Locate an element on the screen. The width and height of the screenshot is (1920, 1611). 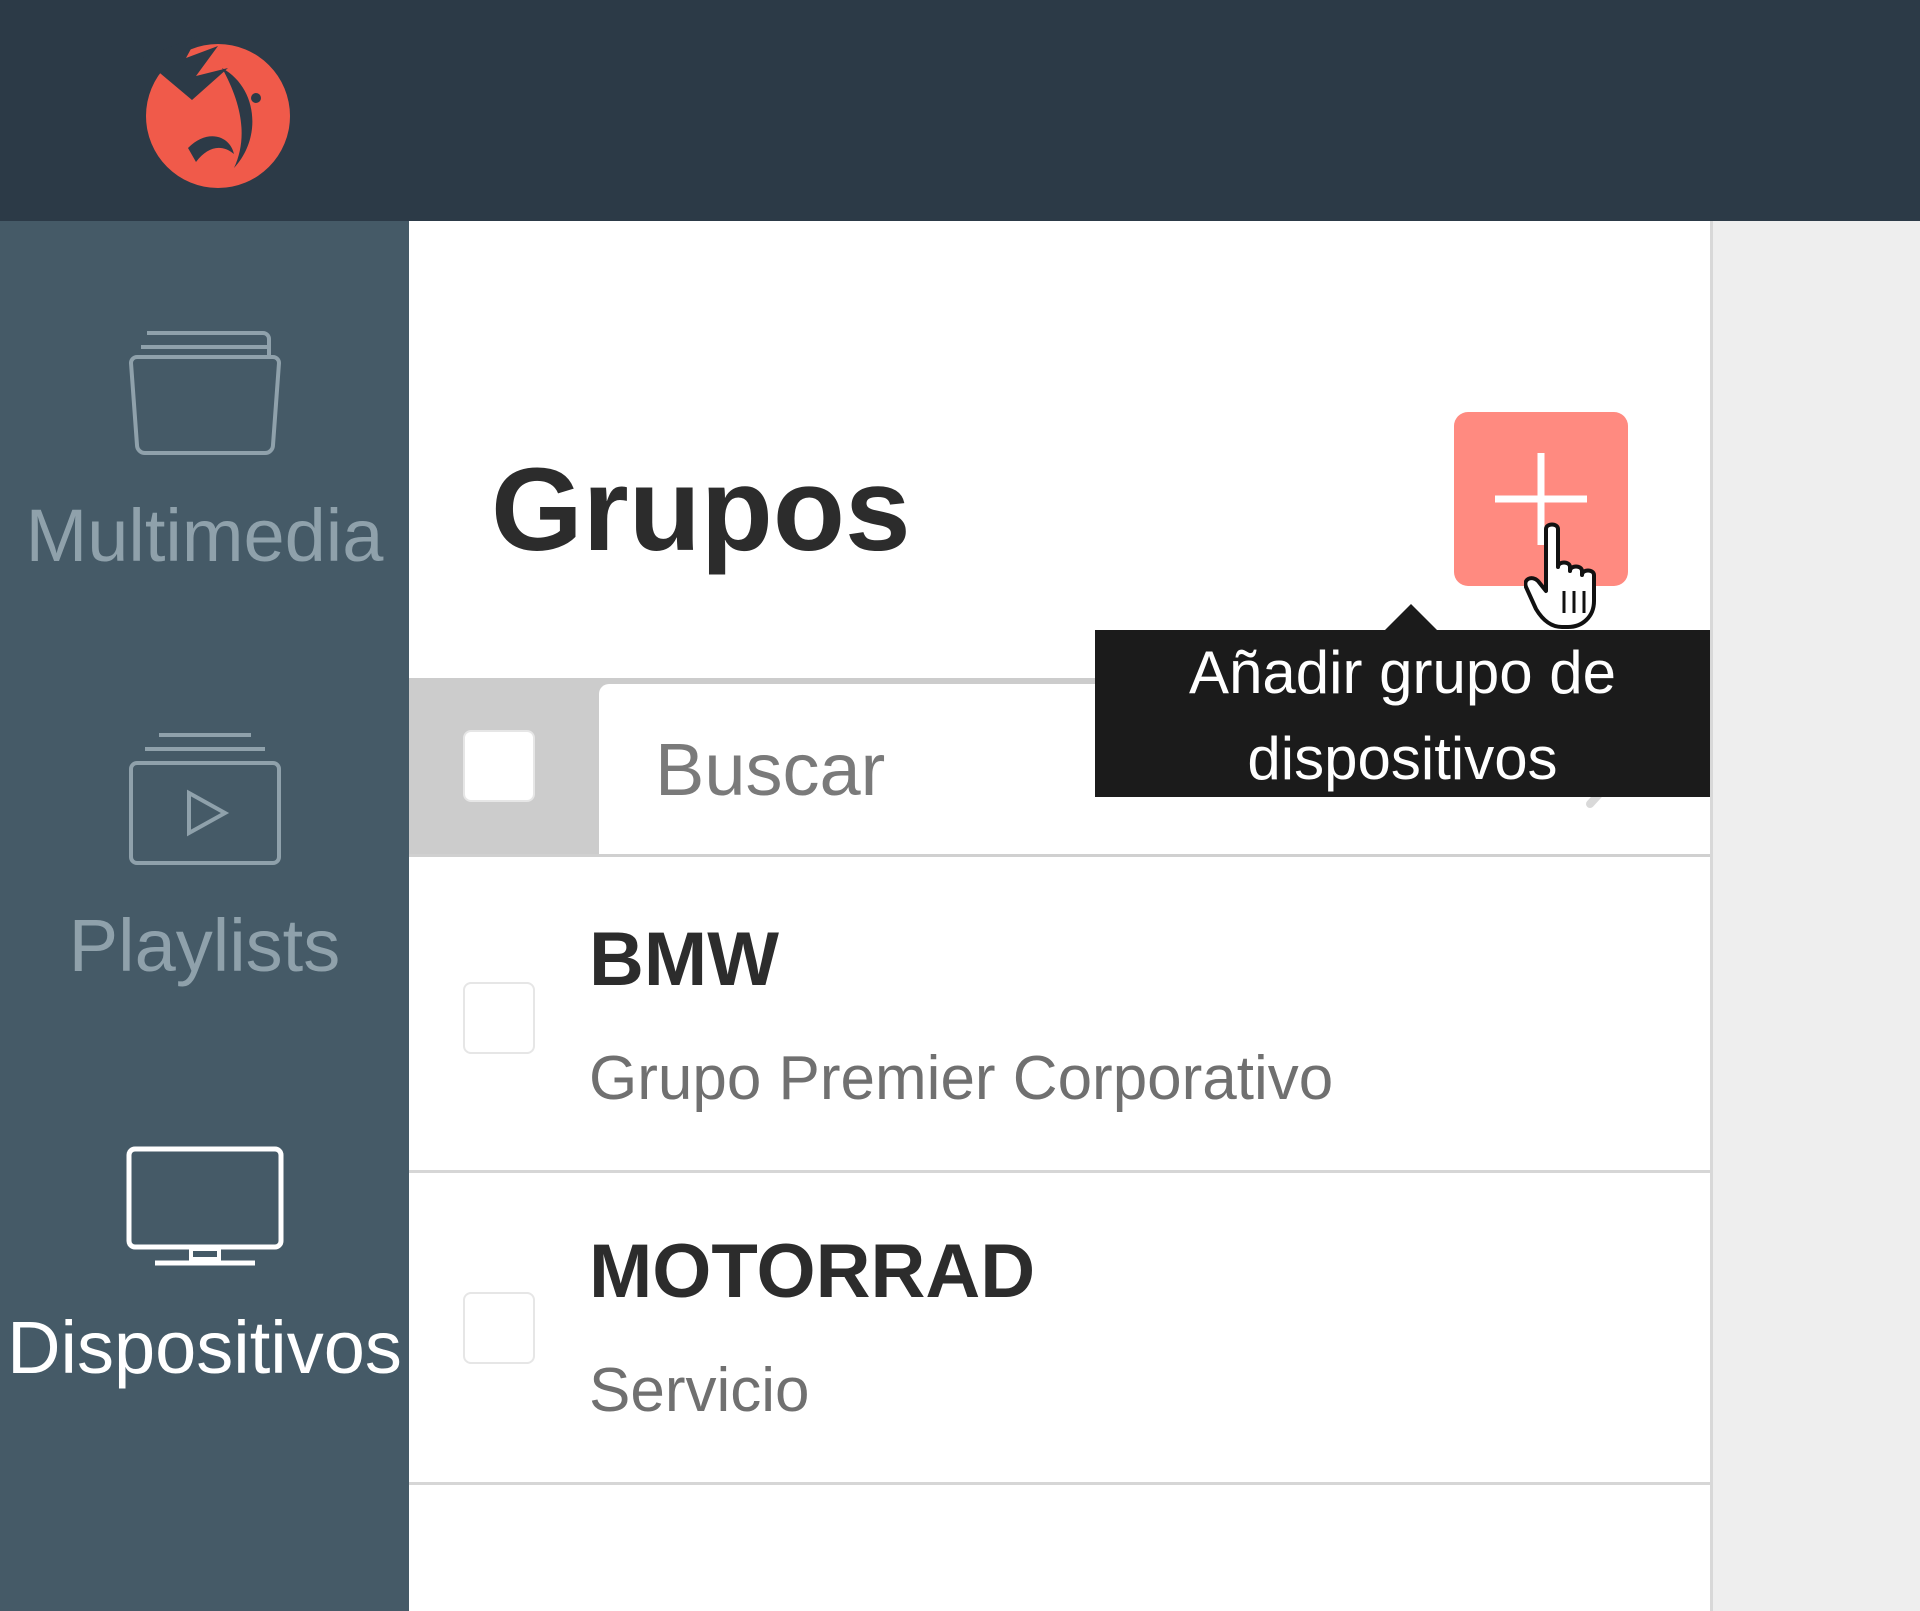
playlist-icon is located at coordinates (204, 799).